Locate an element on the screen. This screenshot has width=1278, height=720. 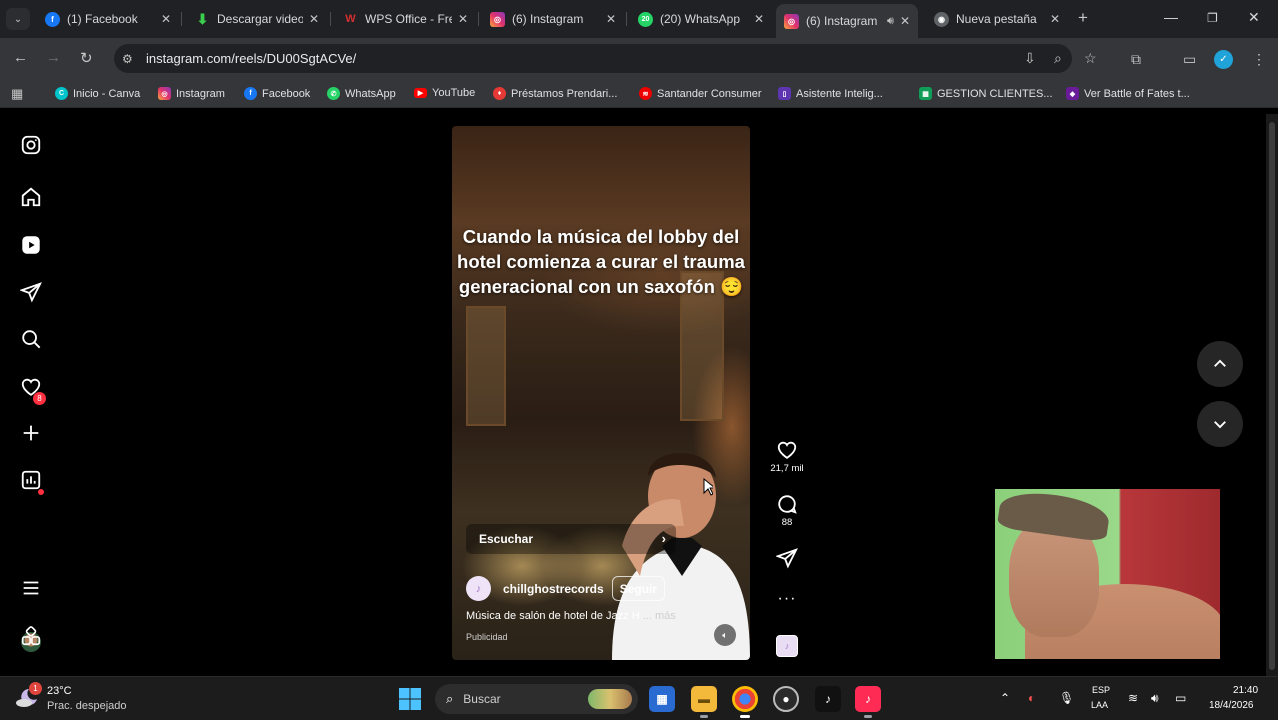
taskbar-search-box: ⌕ Buscar is located at coordinates (536, 699).